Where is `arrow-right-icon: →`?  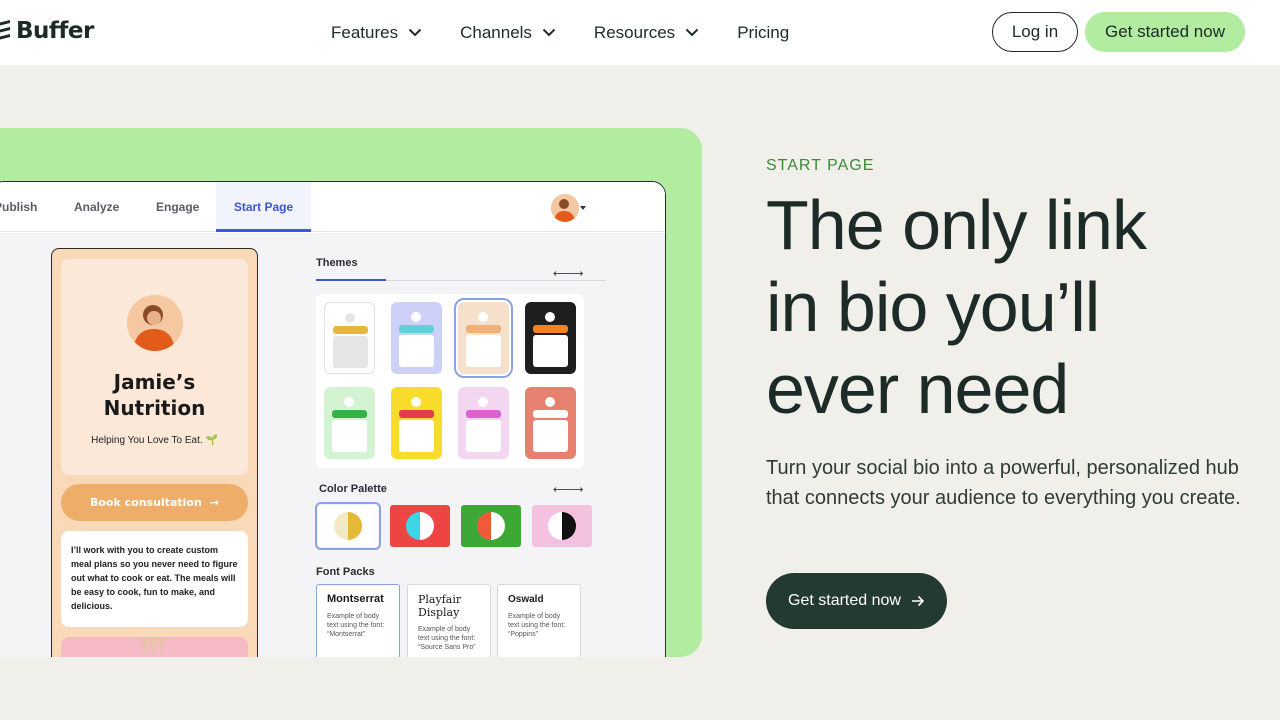 arrow-right-icon: → is located at coordinates (214, 502).